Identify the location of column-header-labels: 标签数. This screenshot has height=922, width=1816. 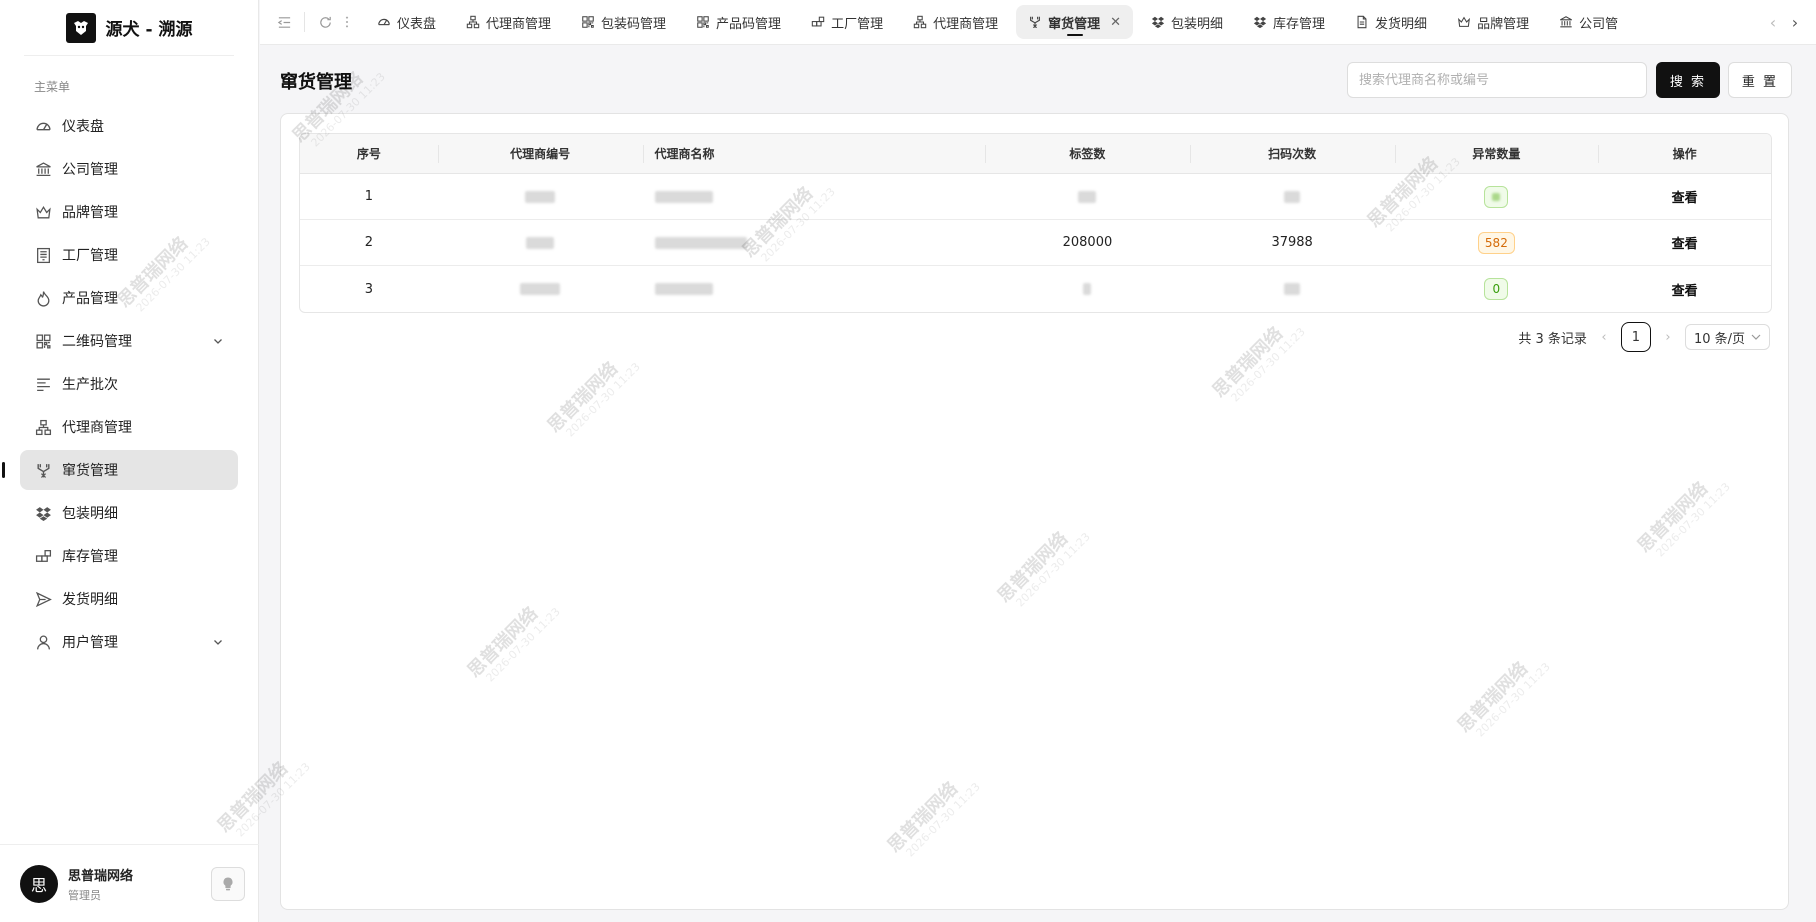
(1087, 153).